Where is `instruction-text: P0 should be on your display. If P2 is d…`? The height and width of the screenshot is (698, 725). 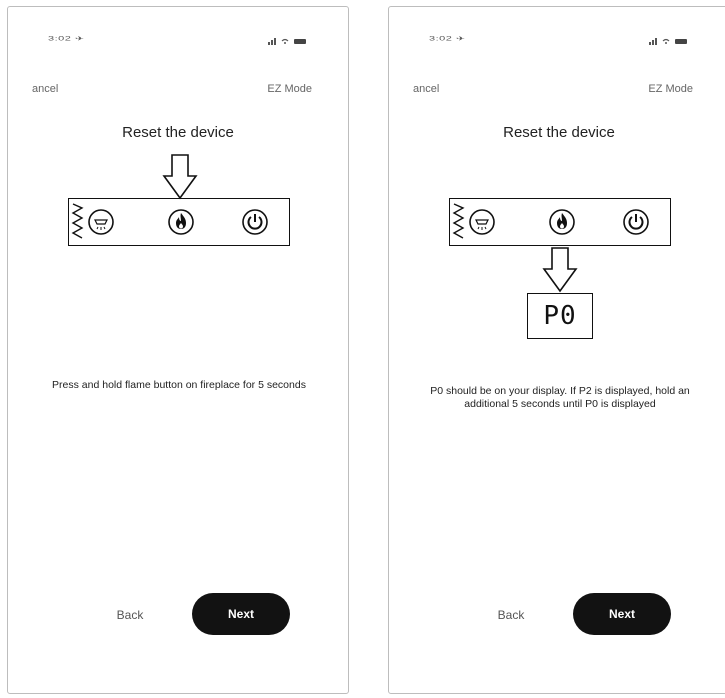 instruction-text: P0 should be on your display. If P2 is d… is located at coordinates (560, 397).